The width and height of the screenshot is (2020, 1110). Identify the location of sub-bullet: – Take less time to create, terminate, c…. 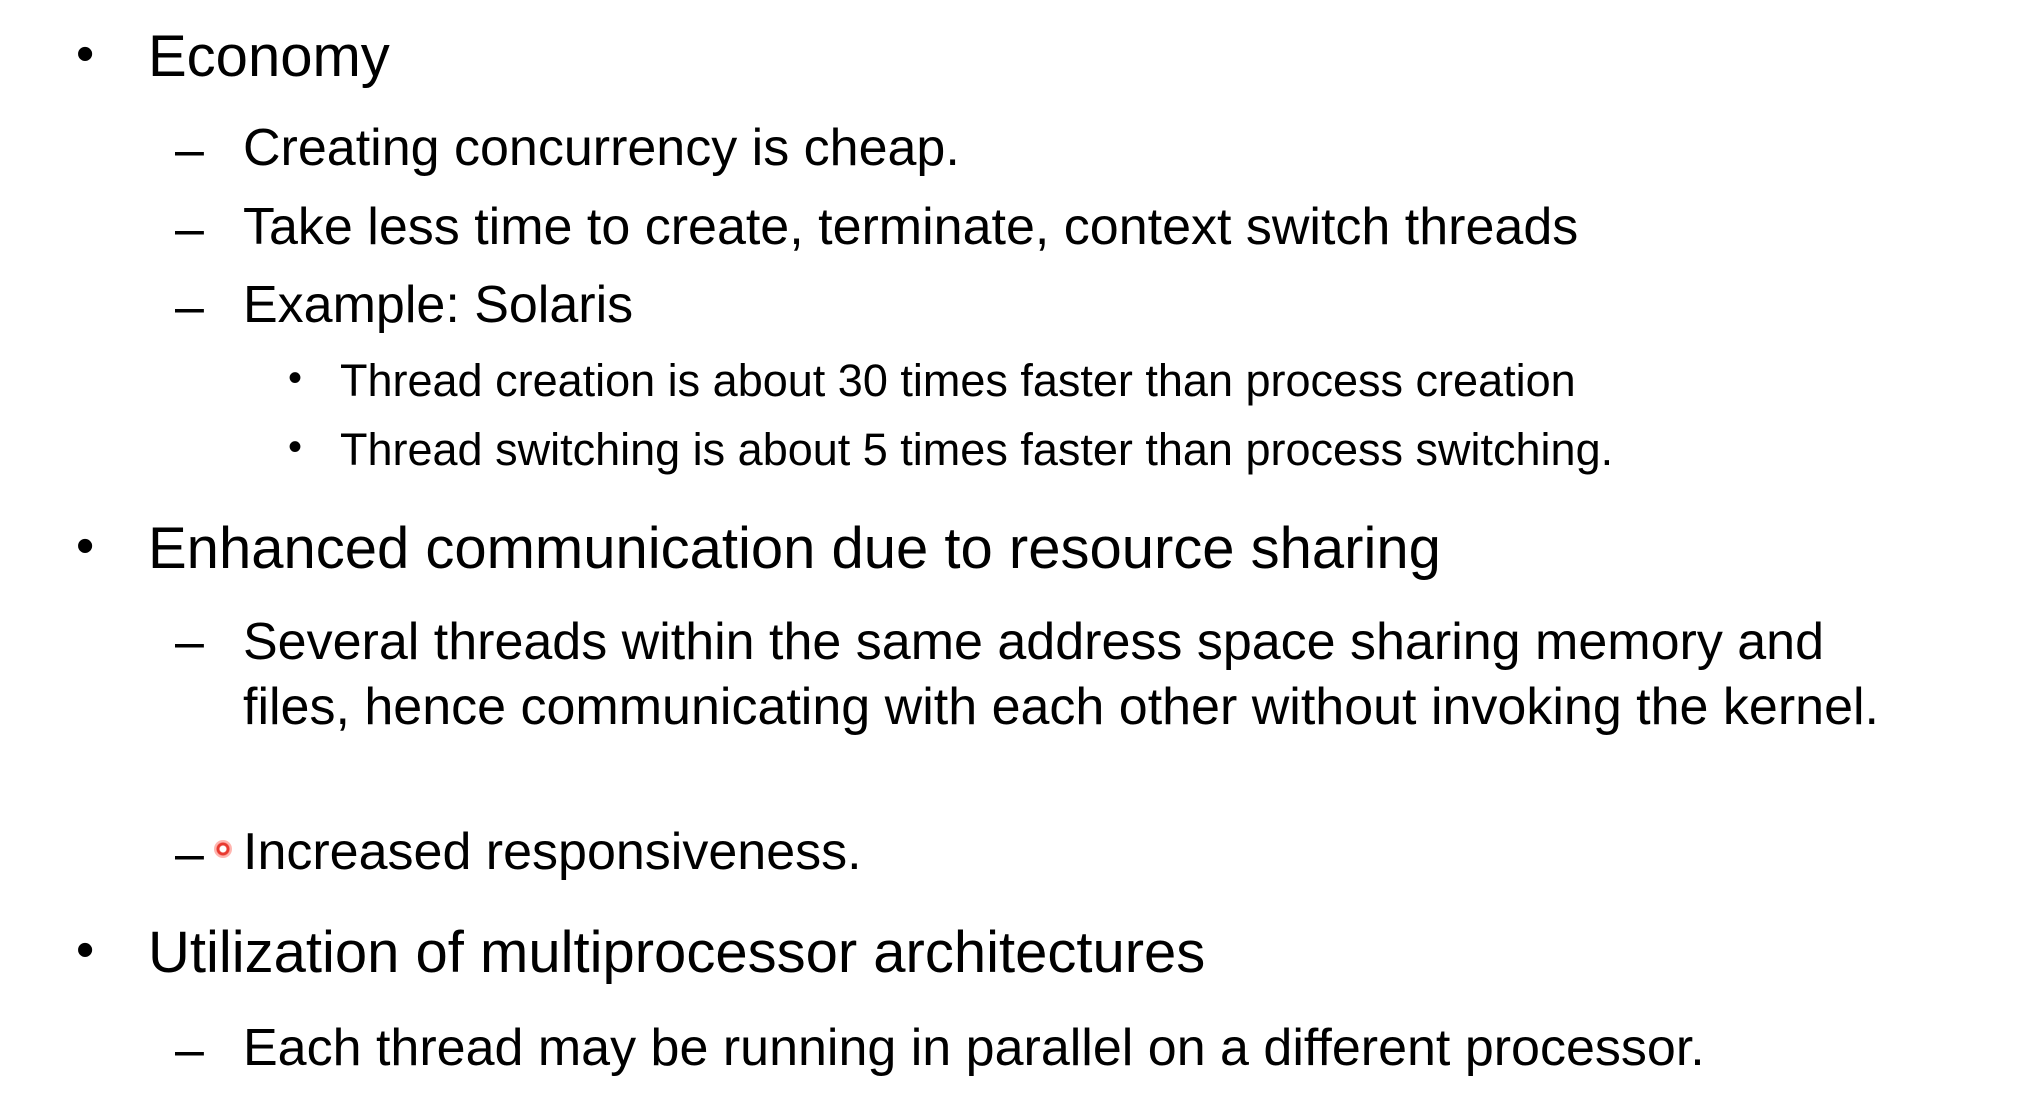
(877, 227).